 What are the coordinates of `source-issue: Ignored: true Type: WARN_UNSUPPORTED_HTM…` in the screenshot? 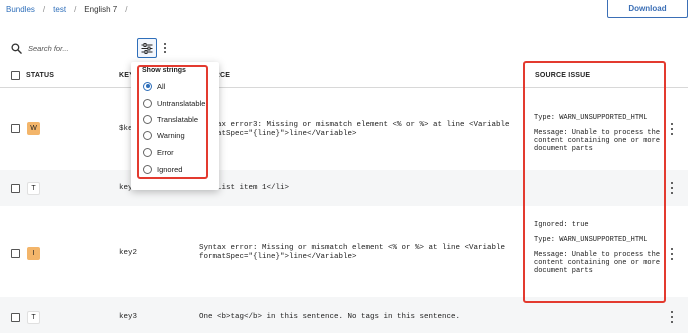 It's located at (597, 248).